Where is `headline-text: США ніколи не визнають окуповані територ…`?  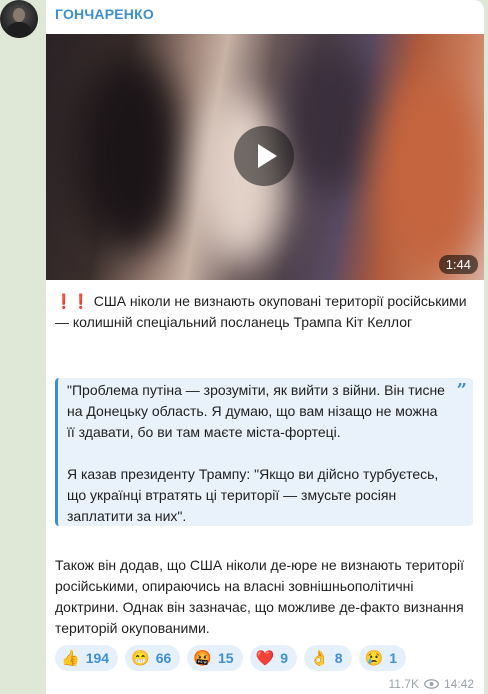
headline-text: США ніколи не визнають окуповані територ… is located at coordinates (261, 311).